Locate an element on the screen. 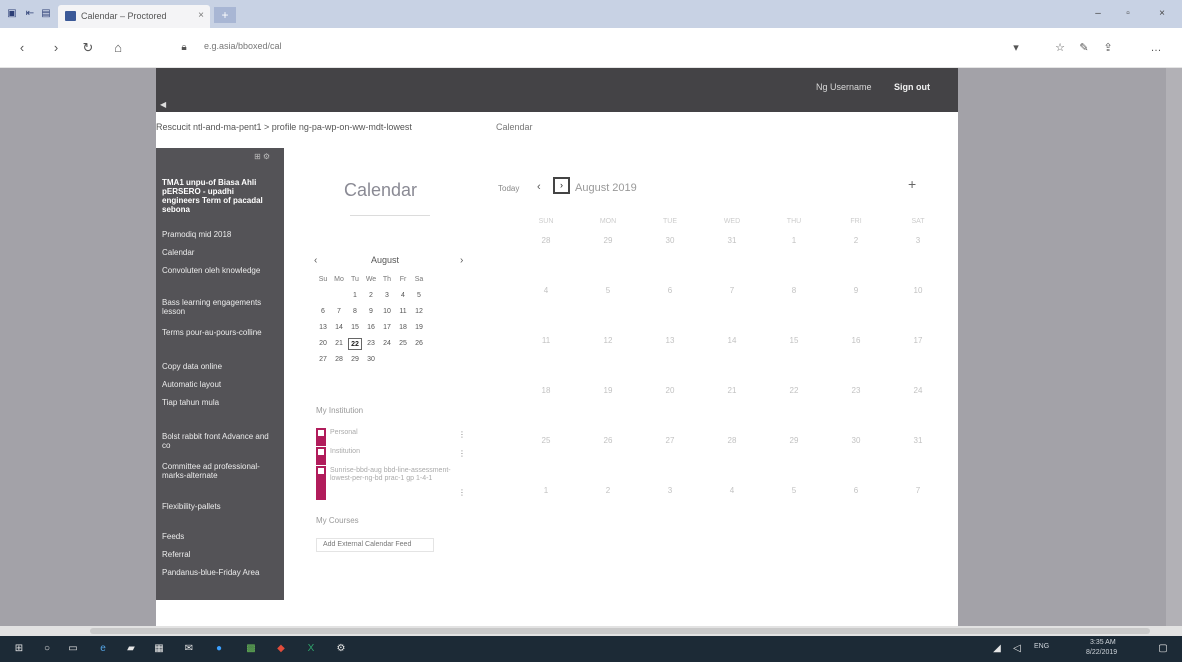 The height and width of the screenshot is (662, 1182). month-day-cell: 21 is located at coordinates (732, 411).